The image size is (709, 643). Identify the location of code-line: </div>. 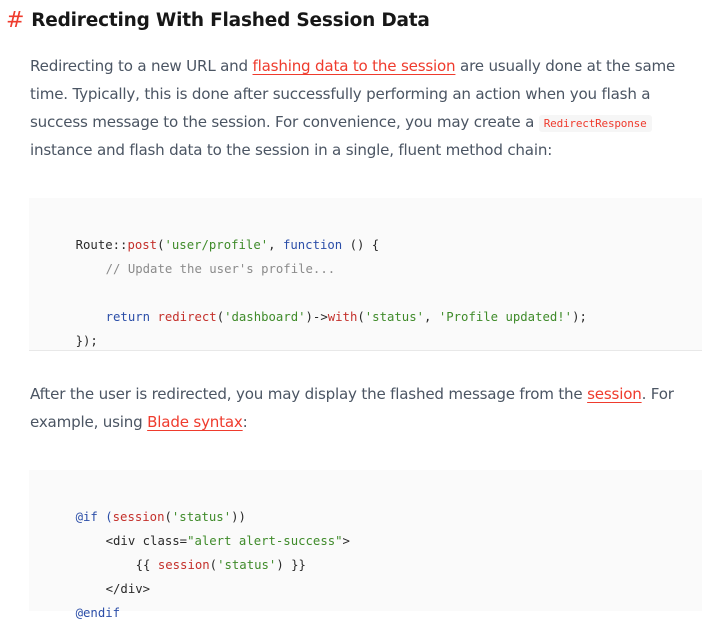
(128, 589).